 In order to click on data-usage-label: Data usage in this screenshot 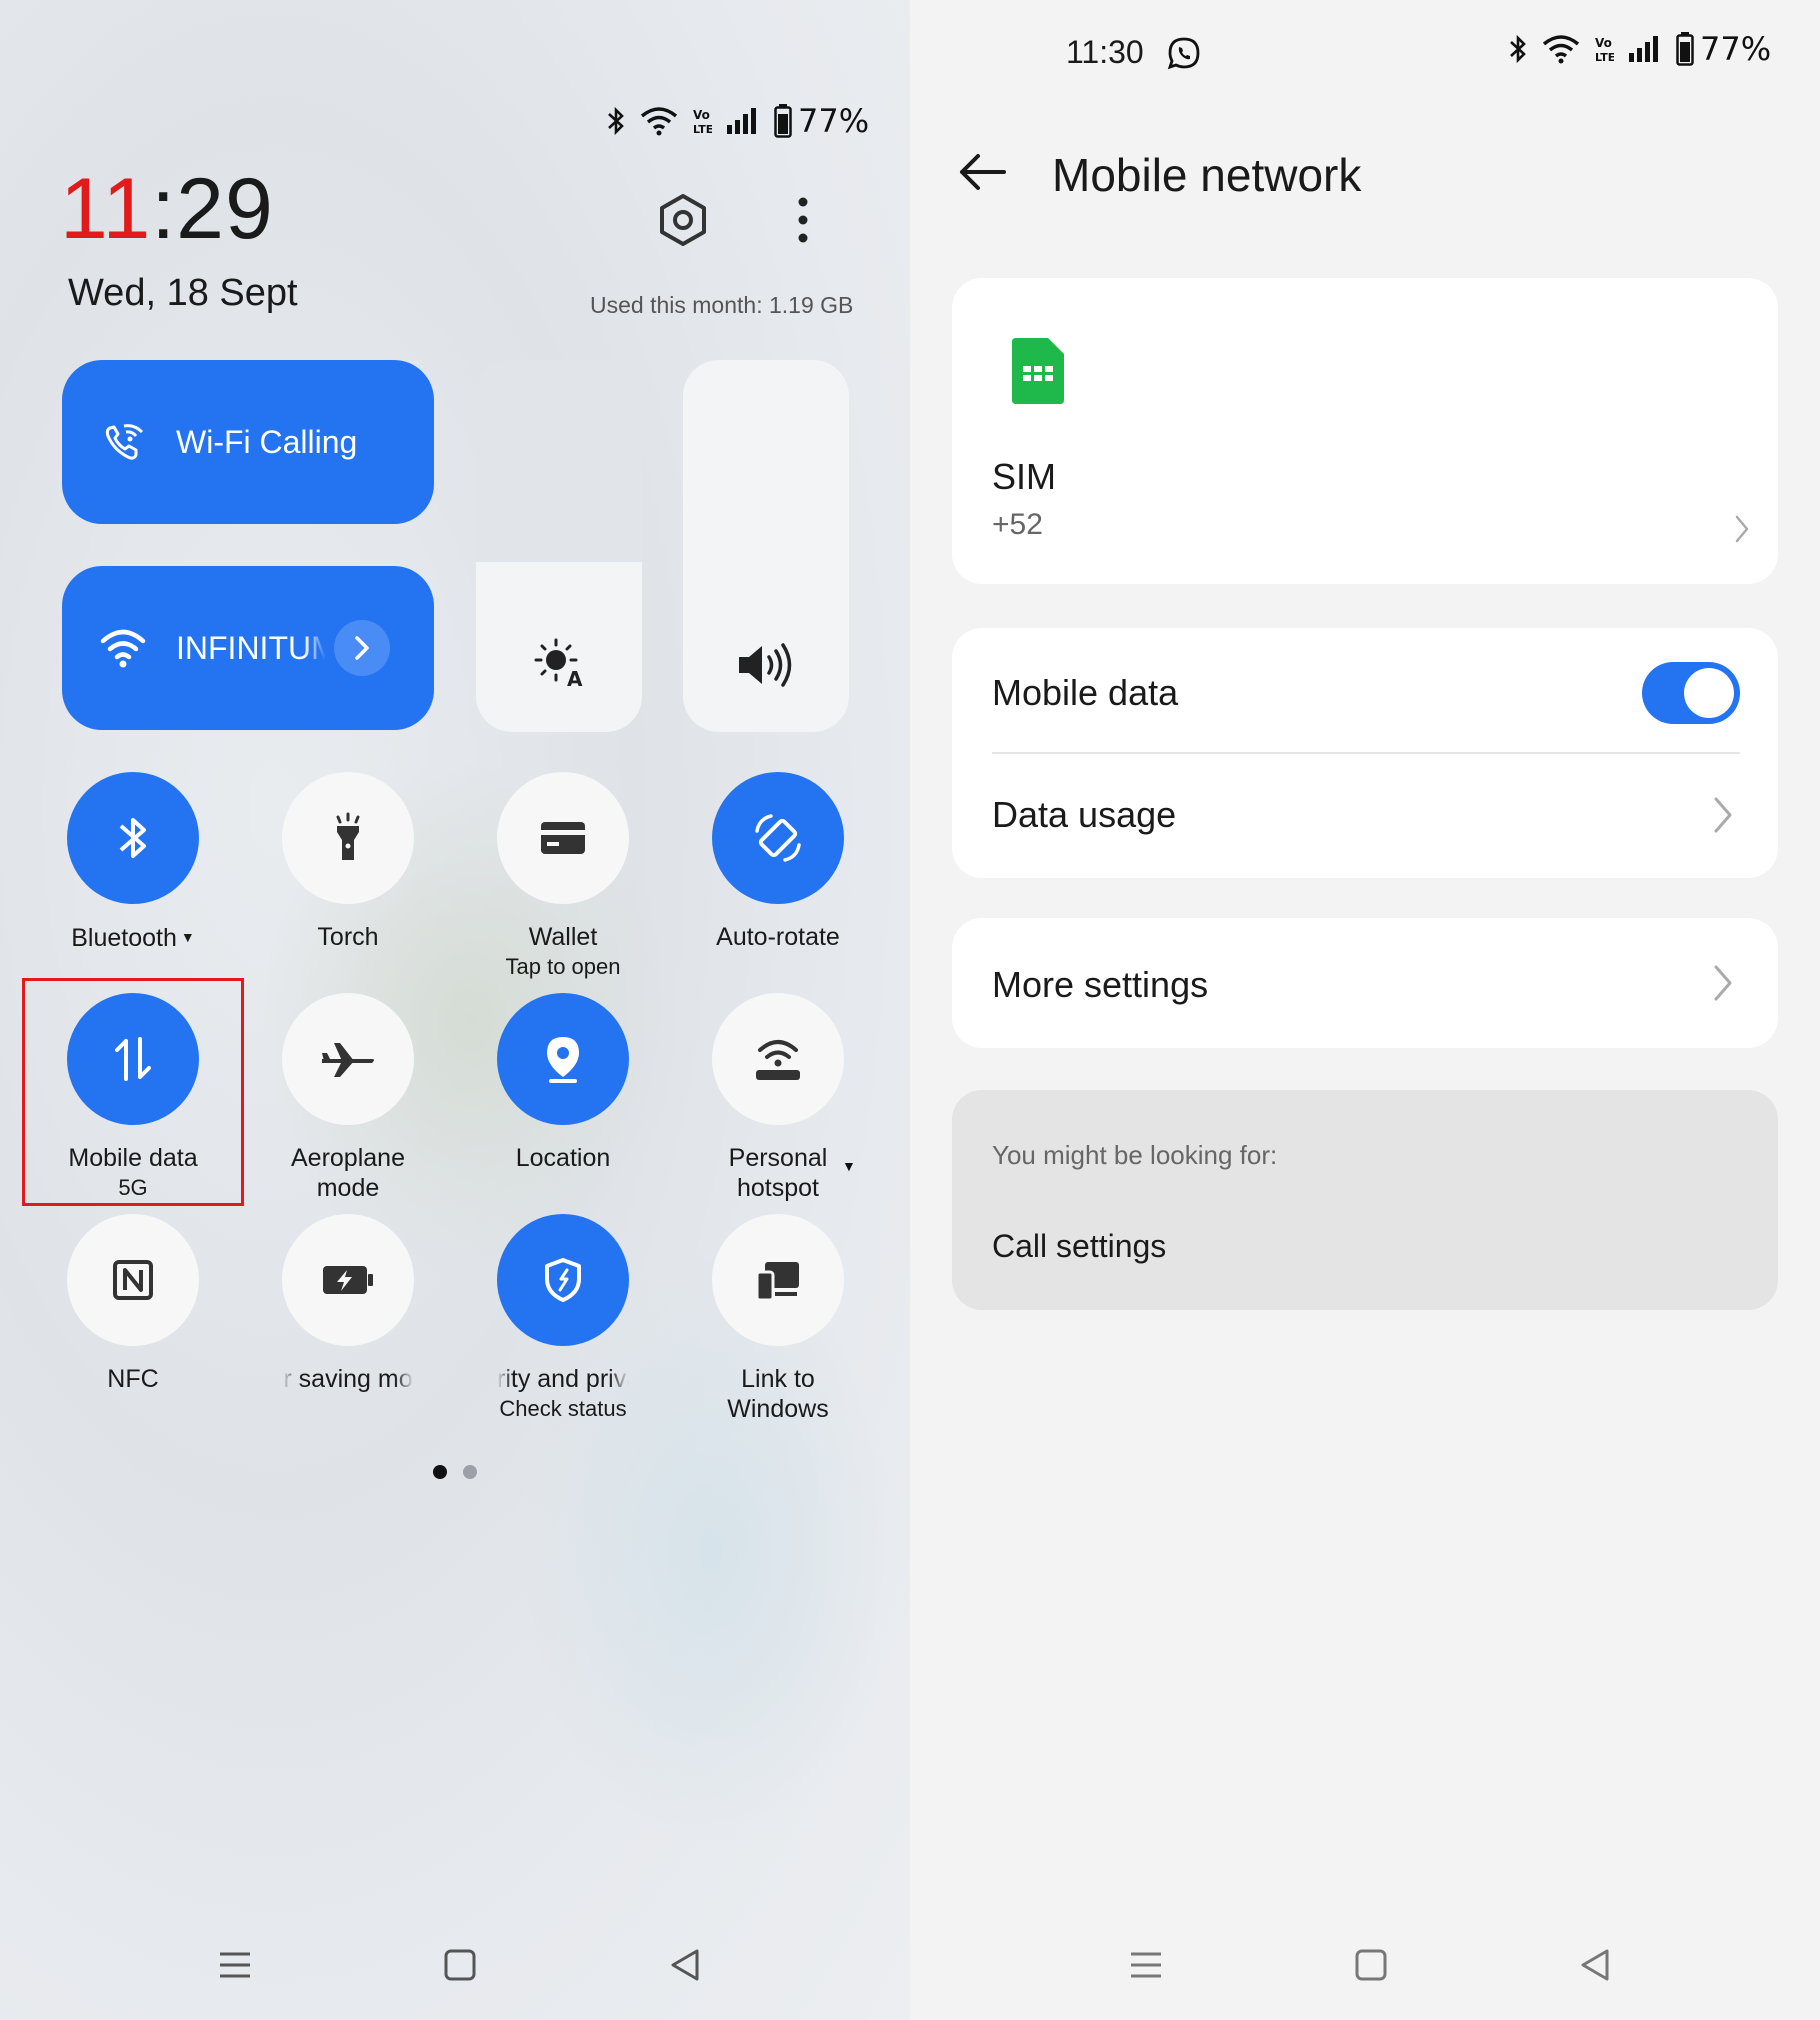, I will do `click(1084, 814)`.